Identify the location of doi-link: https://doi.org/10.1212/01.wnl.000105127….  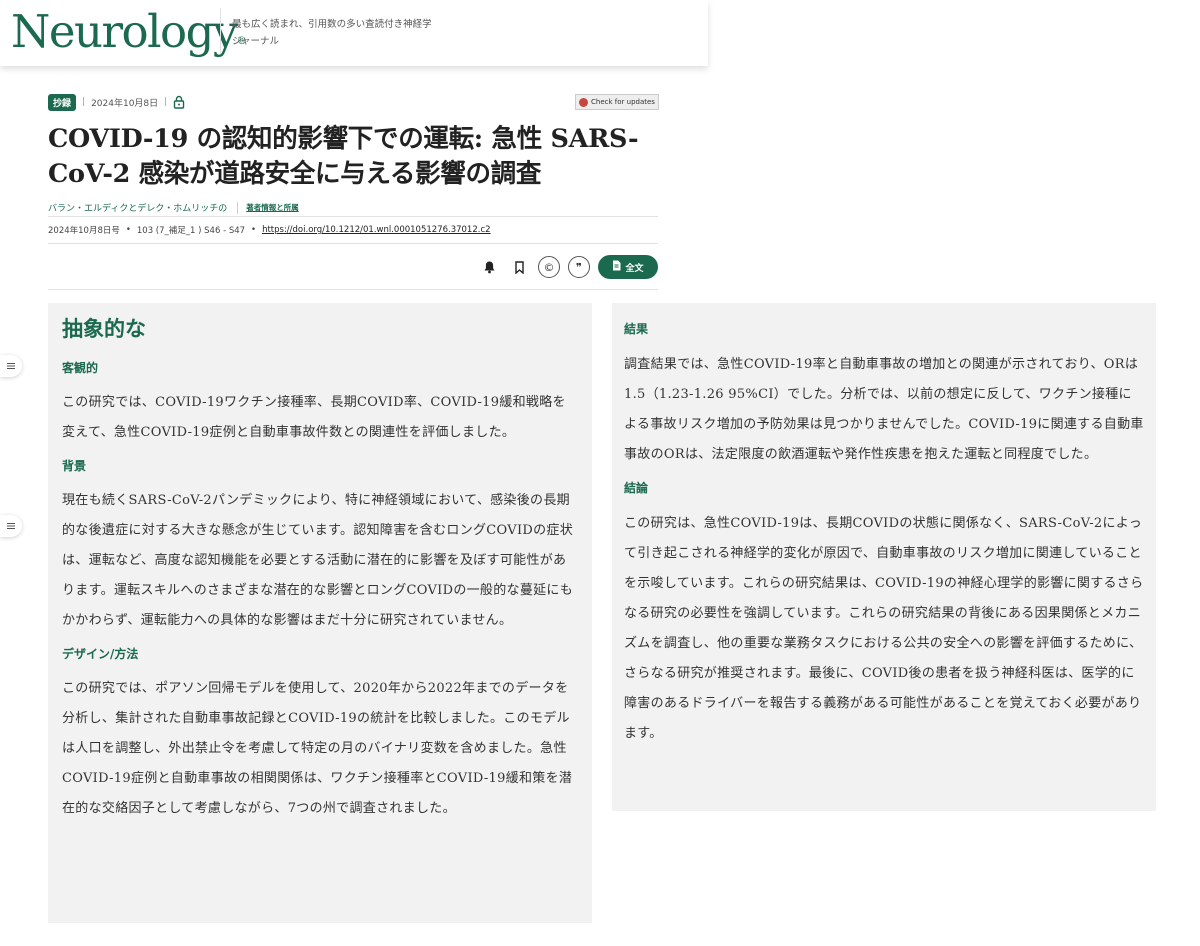
(376, 230).